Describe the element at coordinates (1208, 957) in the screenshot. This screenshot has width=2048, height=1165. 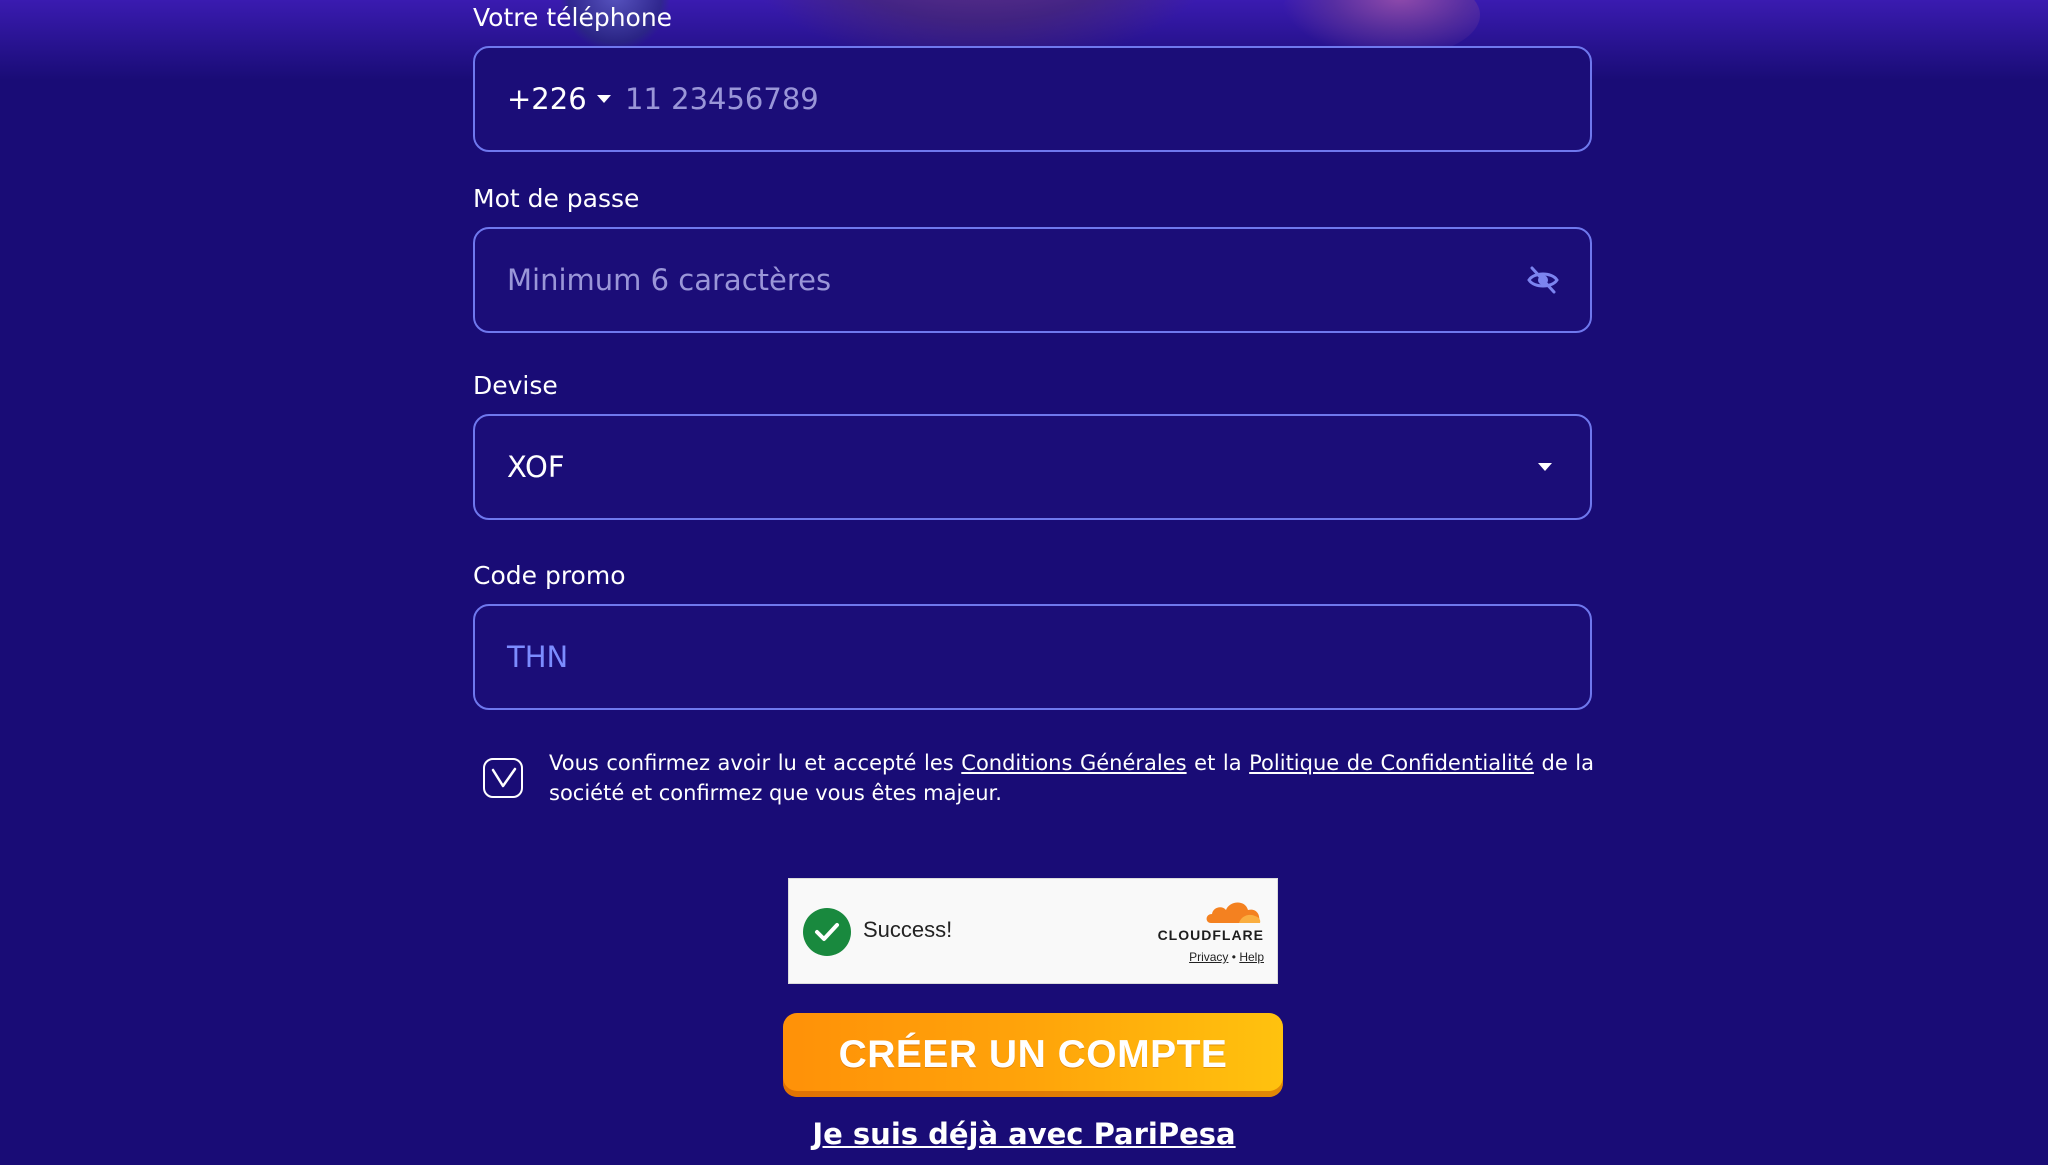
I see `captcha-privacy-link: Privacy` at that location.